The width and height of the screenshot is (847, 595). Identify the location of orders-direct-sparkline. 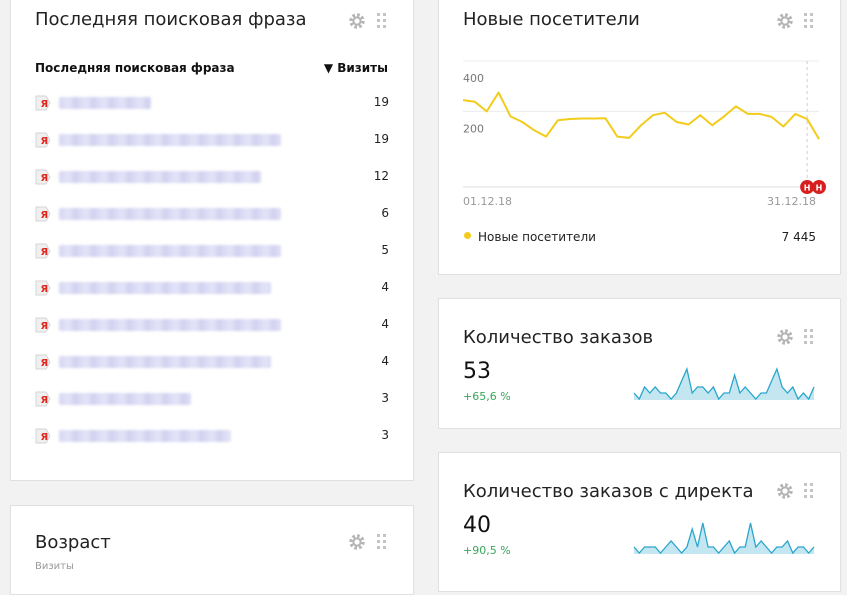
(724, 537).